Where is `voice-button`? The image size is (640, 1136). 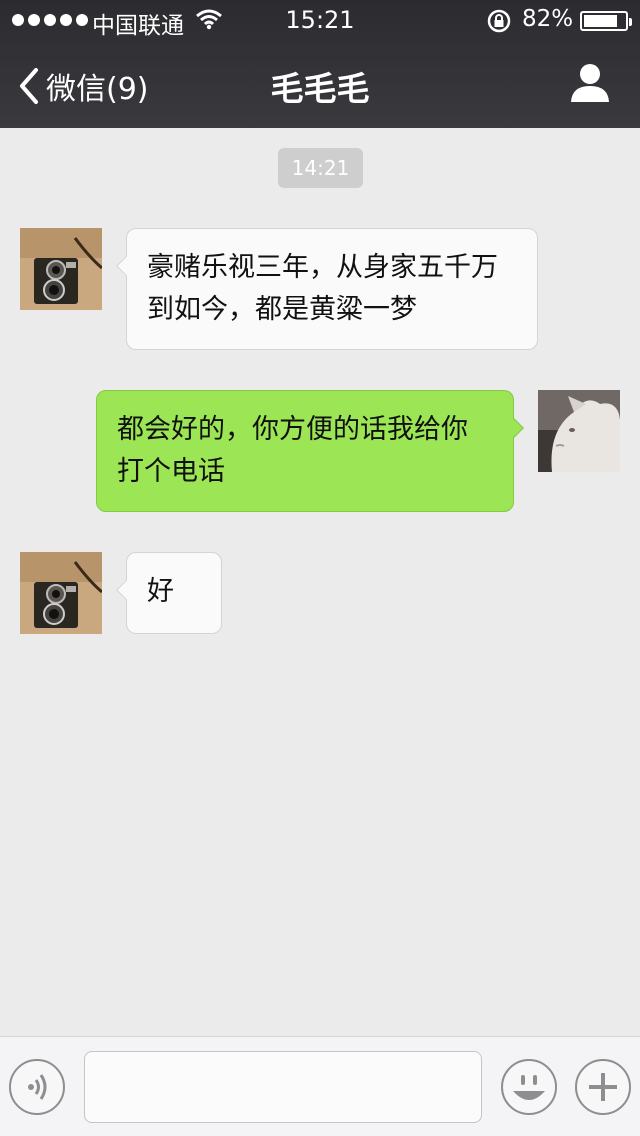 voice-button is located at coordinates (37, 1087).